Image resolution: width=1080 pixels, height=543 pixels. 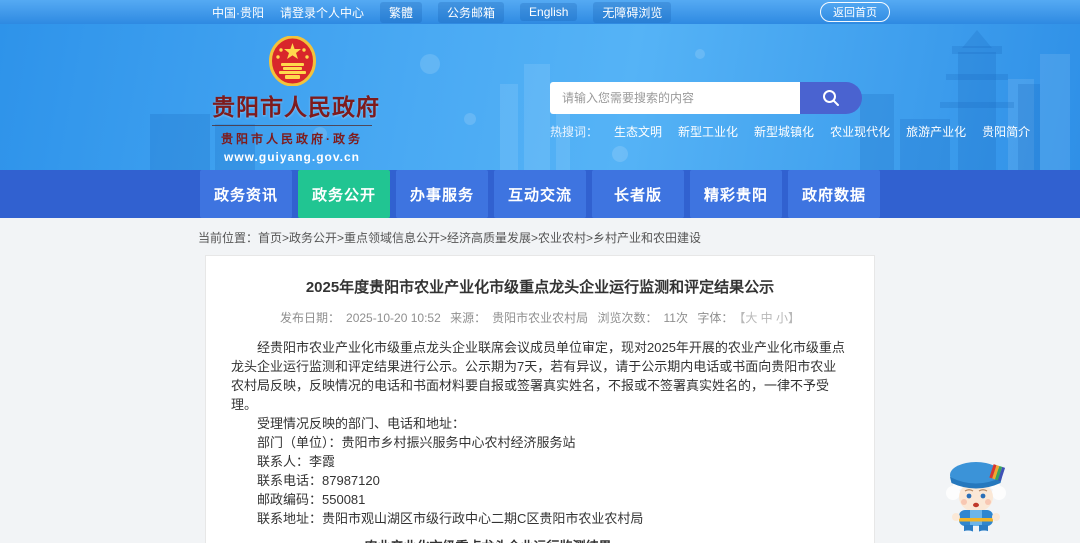 I want to click on main-nav: 政务资讯 政务公开 办事服务 互动交流 长者版 精彩贵阳 政府数据, so click(x=540, y=194).